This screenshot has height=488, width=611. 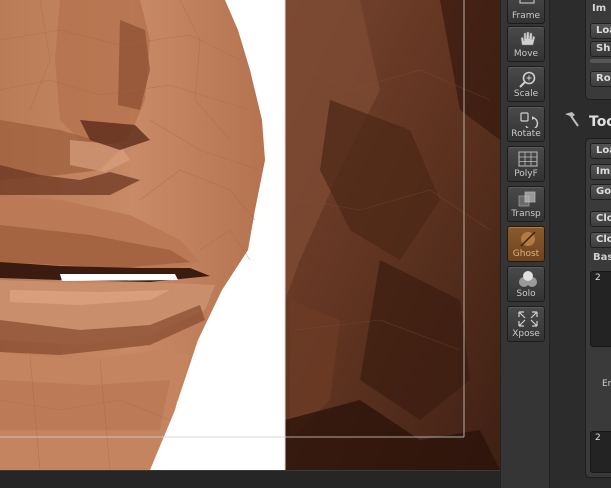 I want to click on tool-er-label: Er, so click(x=606, y=384).